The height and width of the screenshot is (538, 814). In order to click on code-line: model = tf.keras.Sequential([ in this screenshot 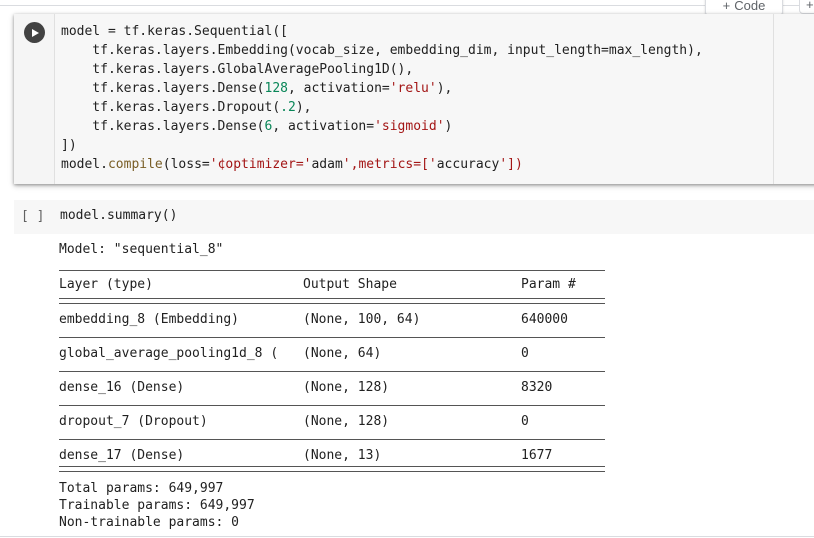, I will do `click(174, 31)`.